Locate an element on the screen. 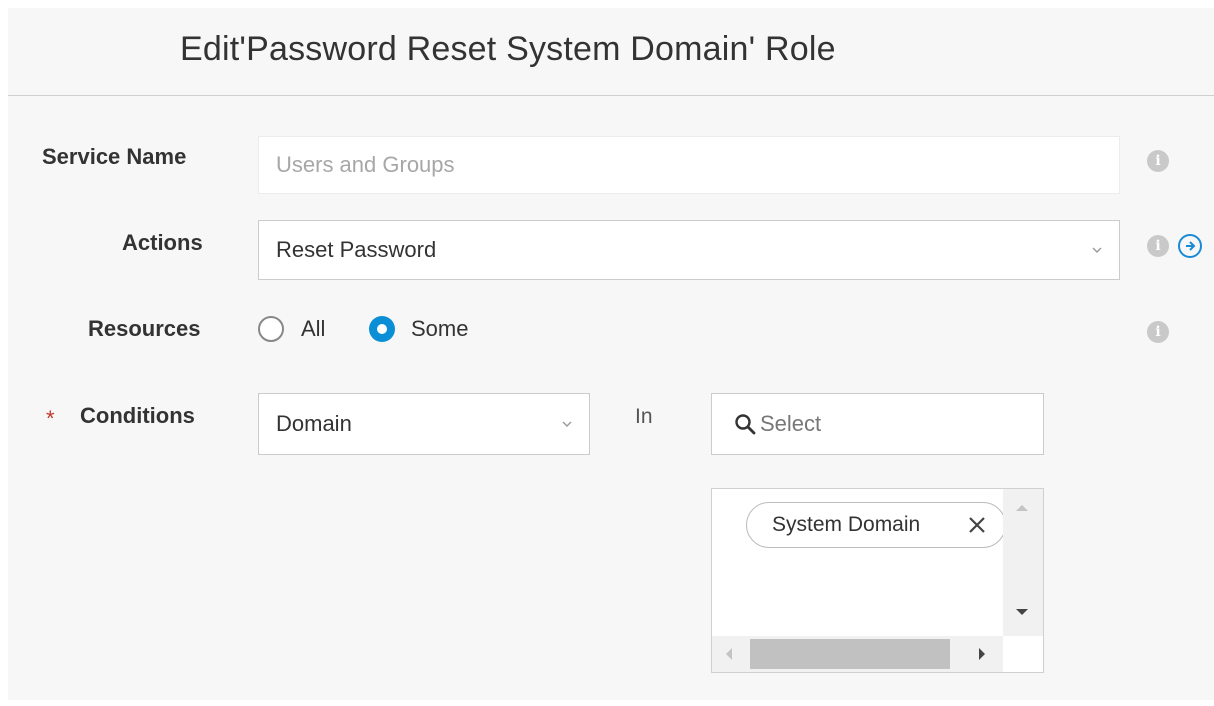 The height and width of the screenshot is (706, 1214). resources-label: Resources is located at coordinates (144, 328).